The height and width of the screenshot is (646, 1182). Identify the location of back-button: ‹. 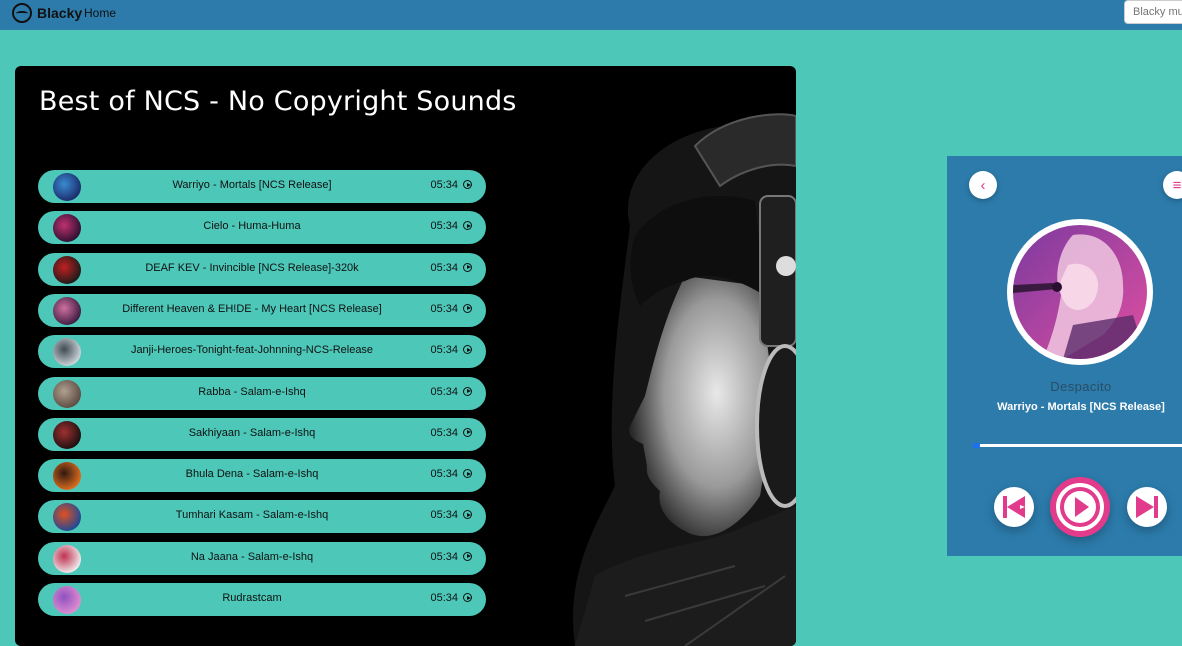
(983, 185).